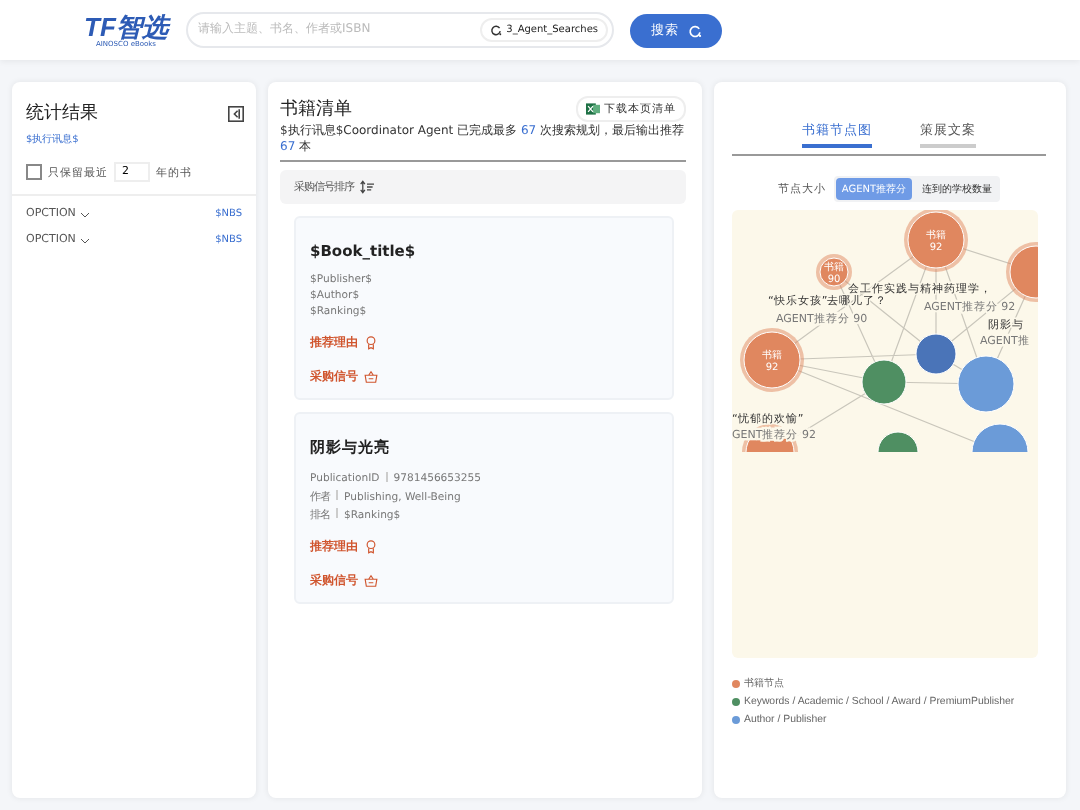  Describe the element at coordinates (62, 113) in the screenshot. I see `panel-title: 统计结果` at that location.